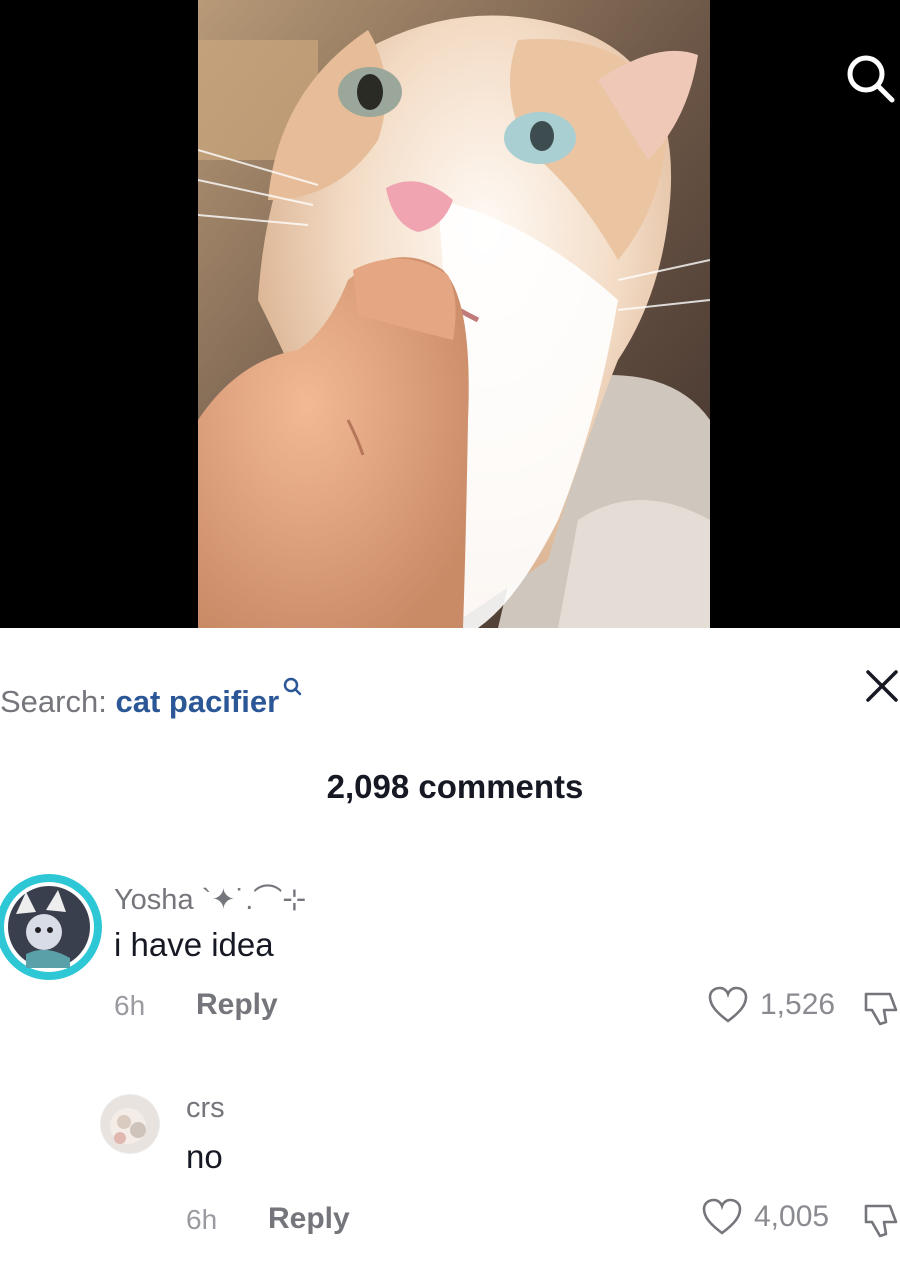 This screenshot has width=900, height=1267. Describe the element at coordinates (792, 1216) in the screenshot. I see `like-count: 4,005` at that location.